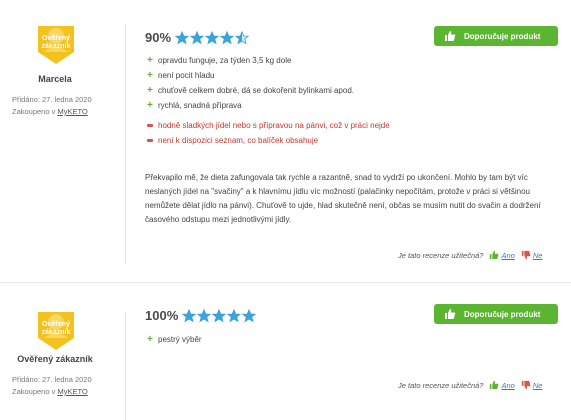 This screenshot has width=571, height=420. I want to click on pro-text: není pocit hladu, so click(186, 75).